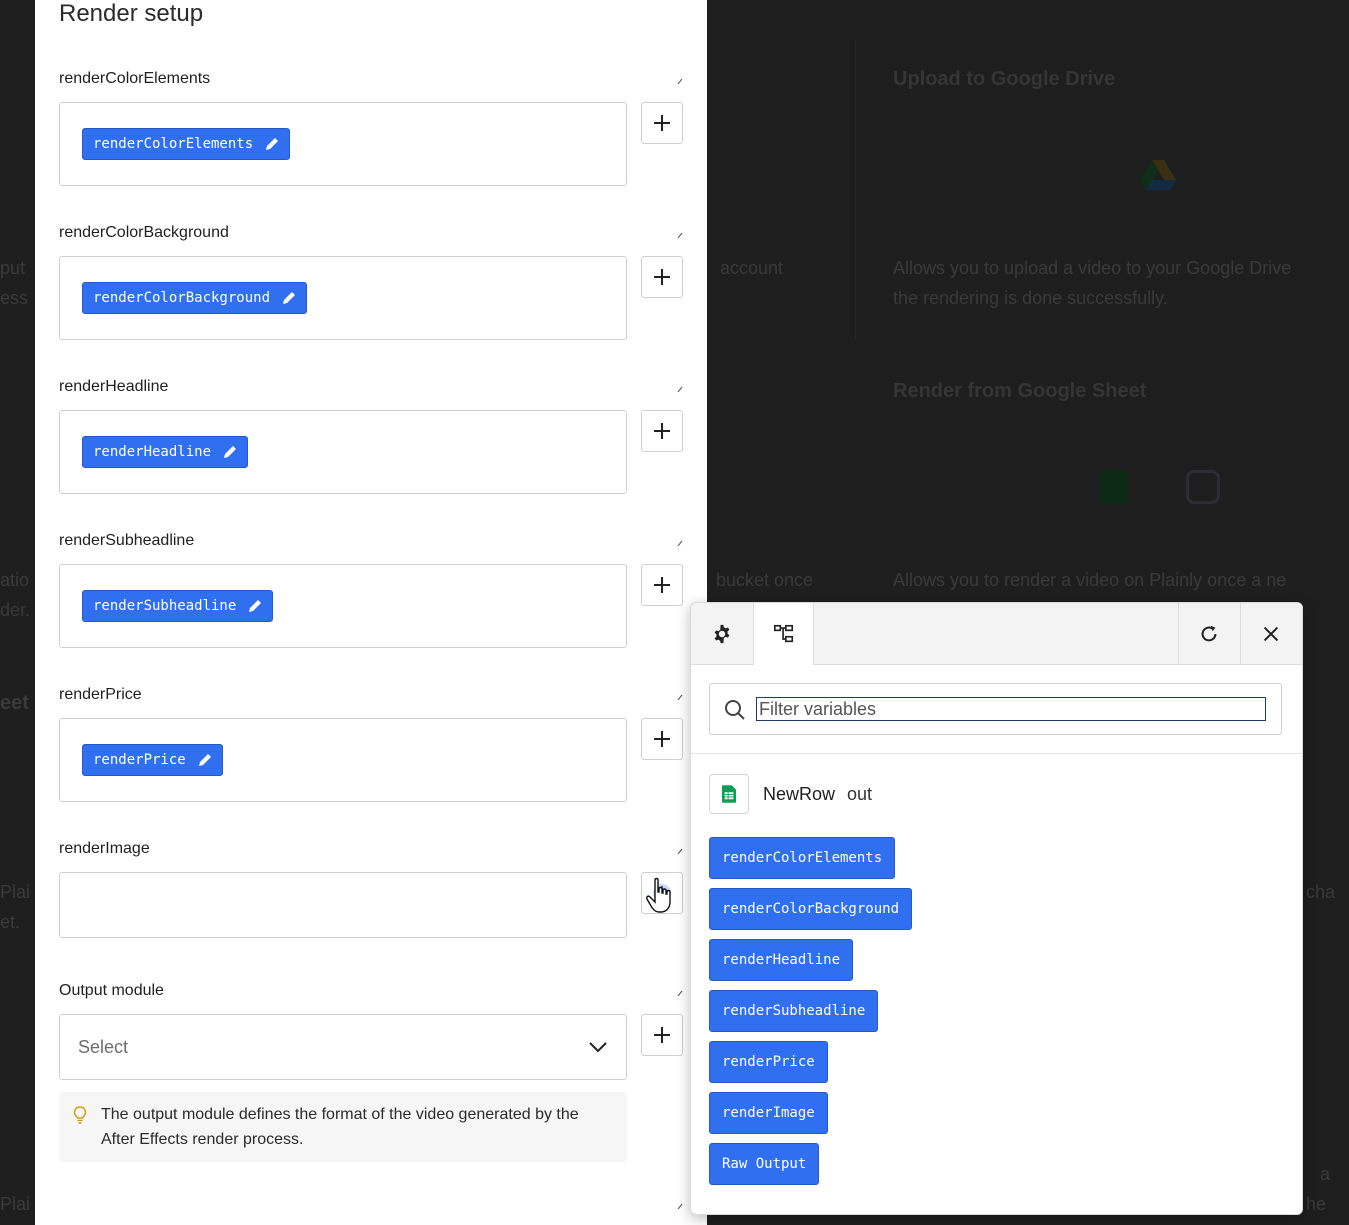  What do you see at coordinates (768, 1113) in the screenshot?
I see `variable-option: renderImage` at bounding box center [768, 1113].